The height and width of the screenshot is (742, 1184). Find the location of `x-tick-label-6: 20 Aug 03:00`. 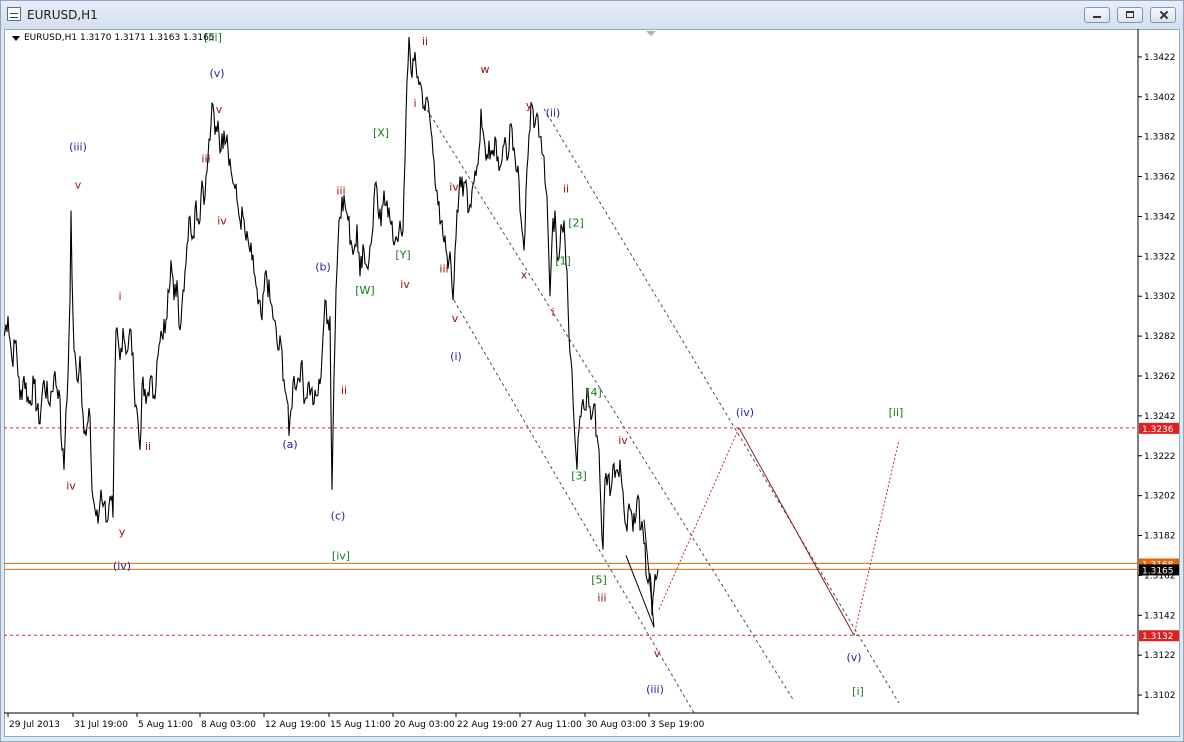

x-tick-label-6: 20 Aug 03:00 is located at coordinates (424, 725).